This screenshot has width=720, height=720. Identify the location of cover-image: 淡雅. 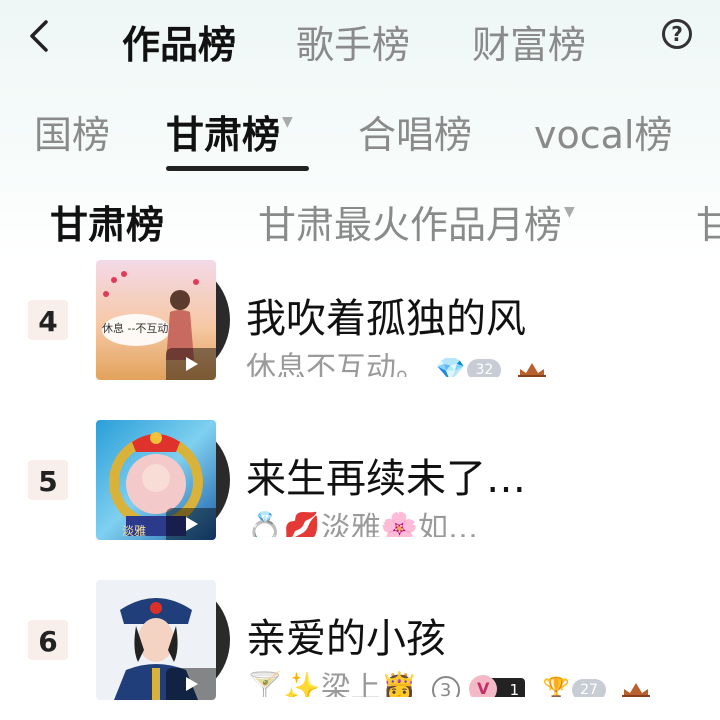
(156, 480).